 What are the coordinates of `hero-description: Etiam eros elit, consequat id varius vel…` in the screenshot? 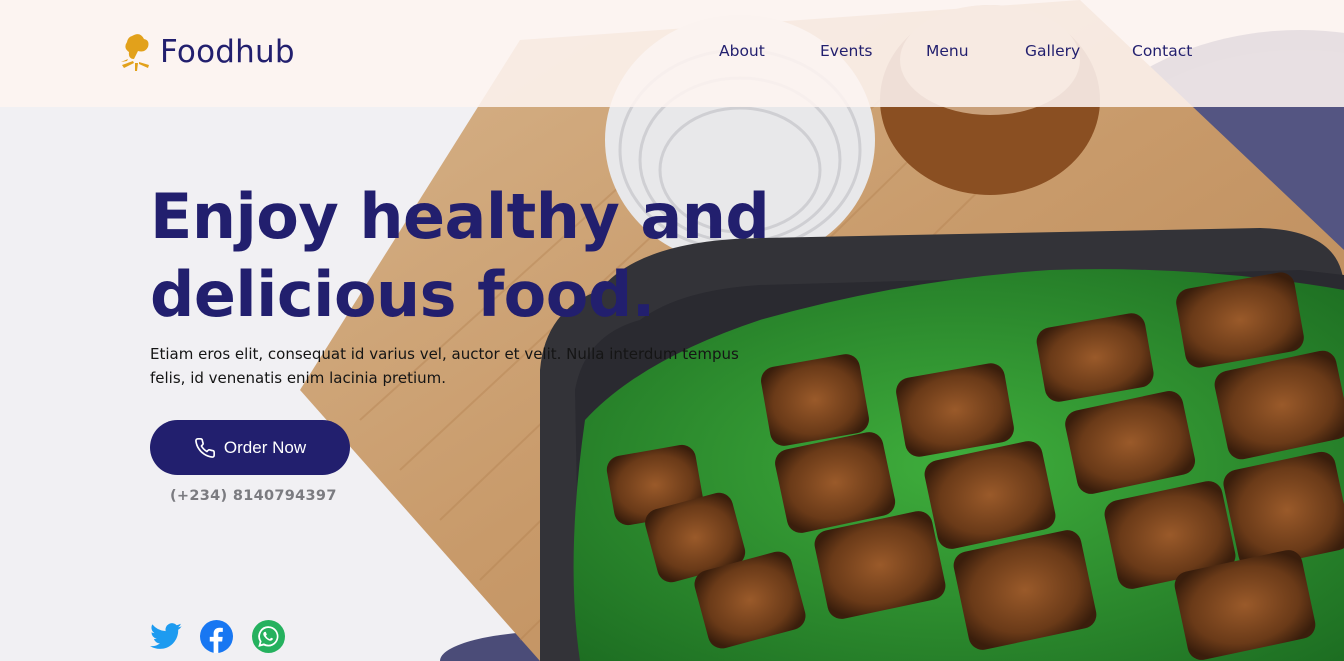 It's located at (444, 366).